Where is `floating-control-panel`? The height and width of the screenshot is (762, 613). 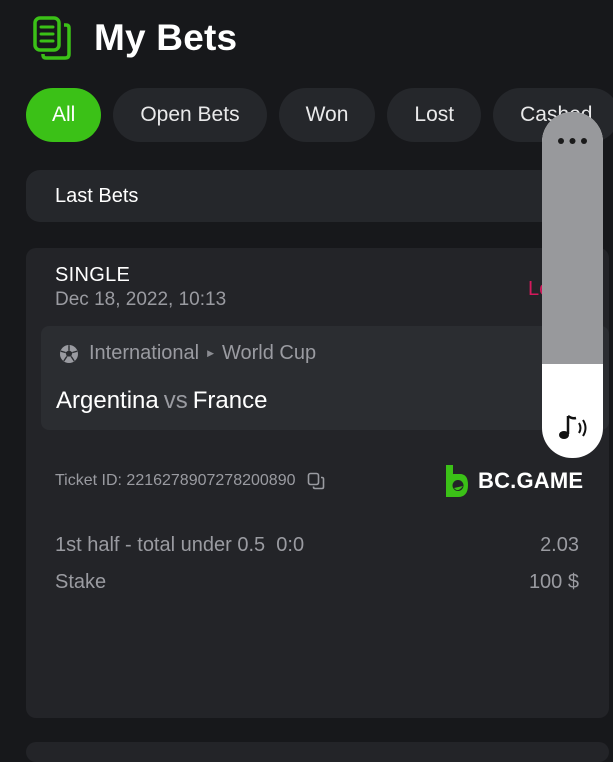 floating-control-panel is located at coordinates (572, 285).